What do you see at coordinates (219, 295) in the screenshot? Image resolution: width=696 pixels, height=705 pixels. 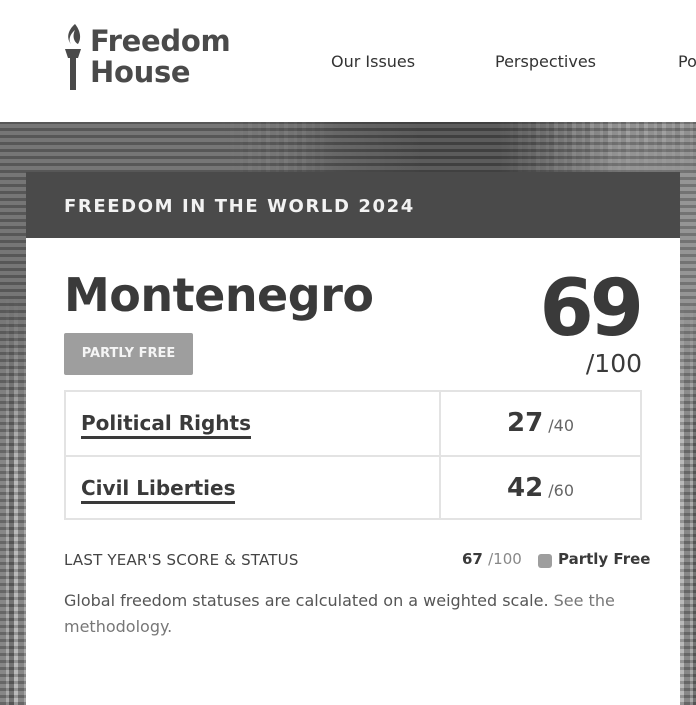 I see `country-name: Montenegro` at bounding box center [219, 295].